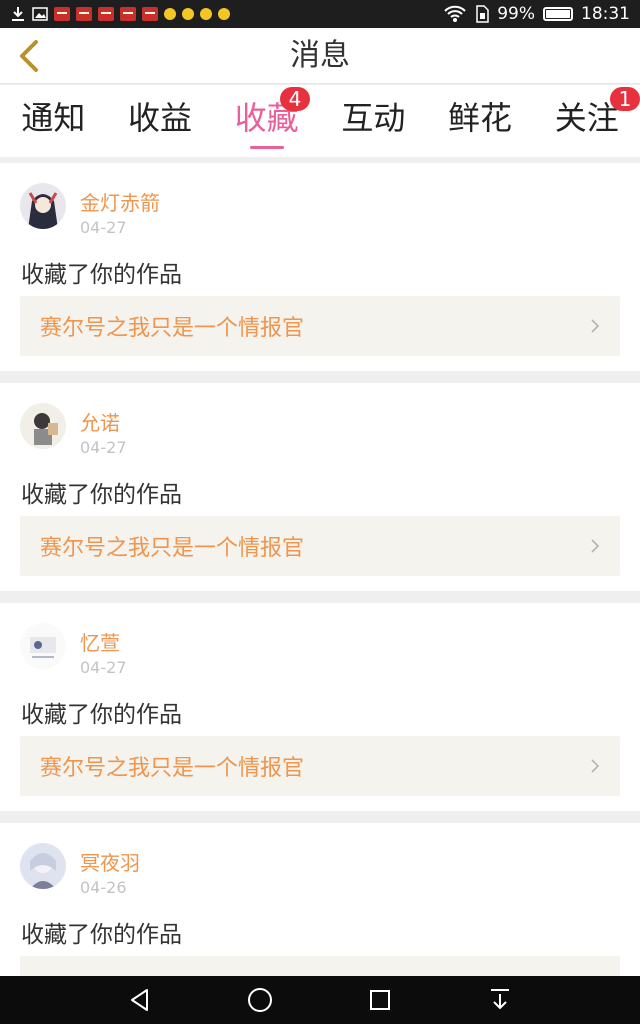 The image size is (640, 1024). I want to click on battery-percent: 99%, so click(516, 14).